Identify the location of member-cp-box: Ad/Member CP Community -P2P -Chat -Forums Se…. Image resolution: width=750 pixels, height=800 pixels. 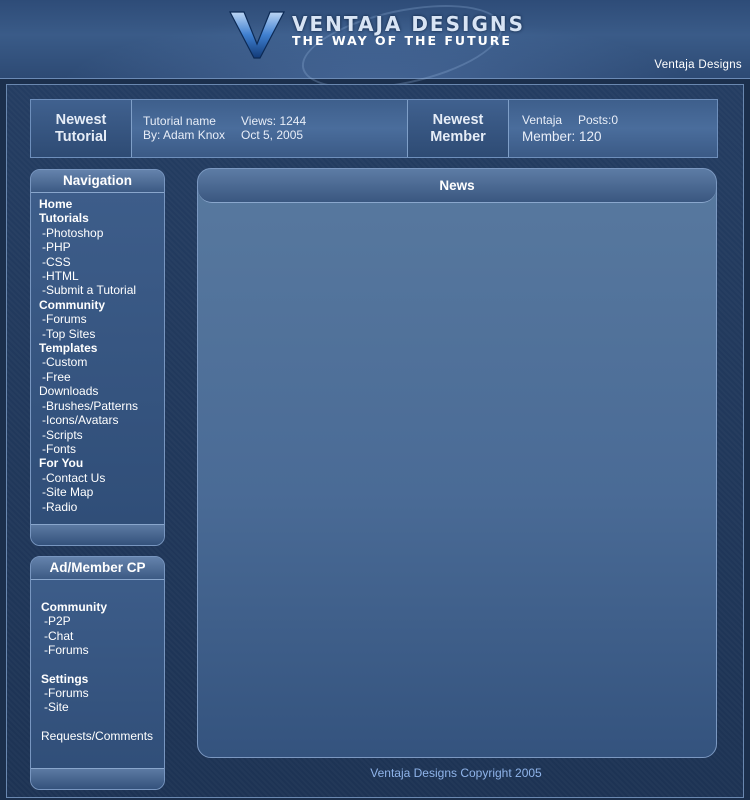
(97, 673).